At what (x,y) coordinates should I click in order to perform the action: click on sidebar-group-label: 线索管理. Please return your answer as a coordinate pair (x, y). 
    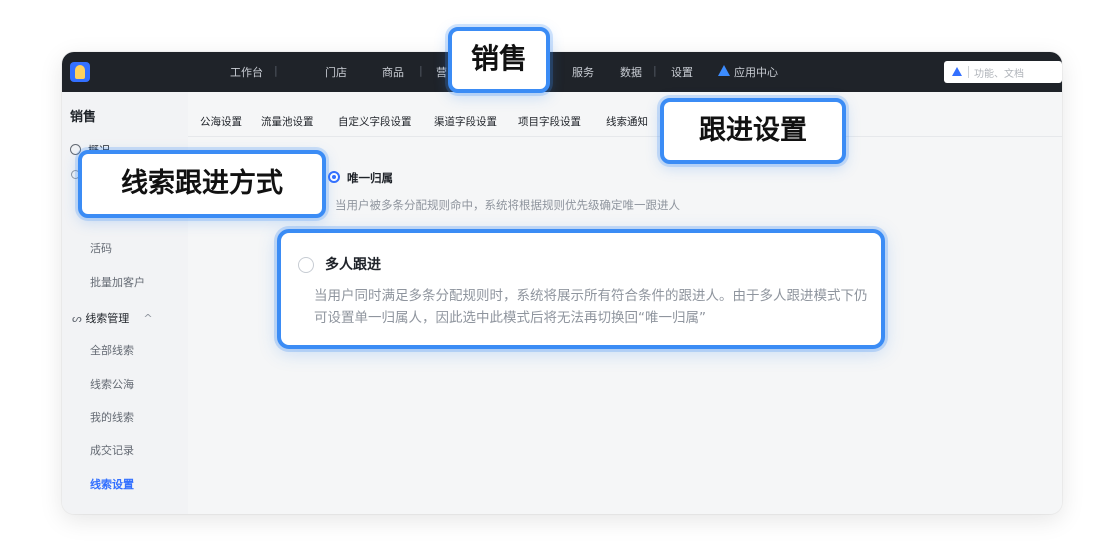
    Looking at the image, I should click on (107, 318).